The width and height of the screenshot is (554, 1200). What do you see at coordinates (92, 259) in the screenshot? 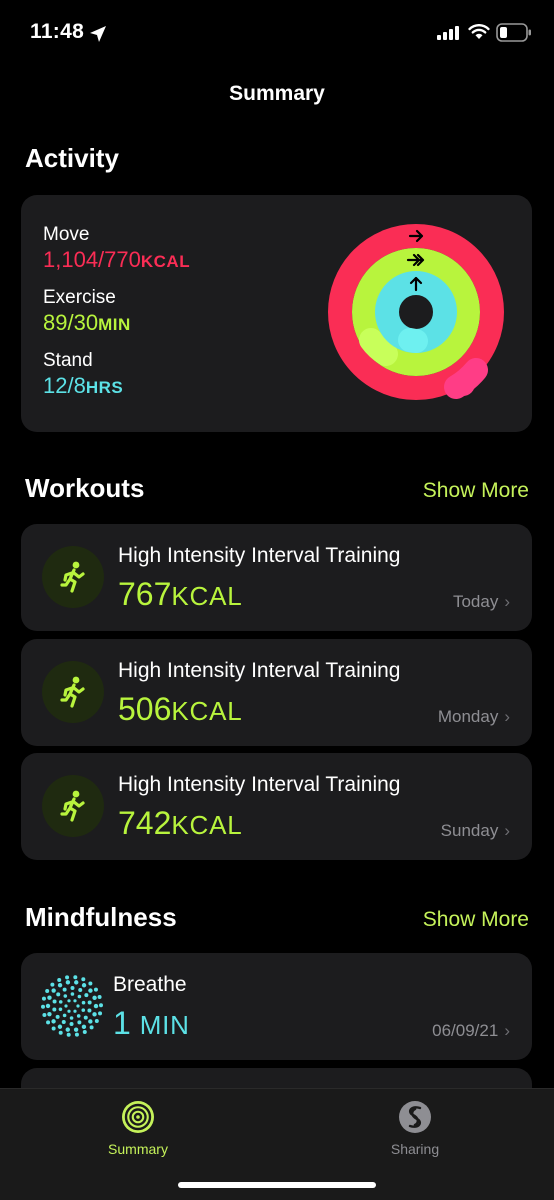
I see `move-value-number: 1,104/770` at bounding box center [92, 259].